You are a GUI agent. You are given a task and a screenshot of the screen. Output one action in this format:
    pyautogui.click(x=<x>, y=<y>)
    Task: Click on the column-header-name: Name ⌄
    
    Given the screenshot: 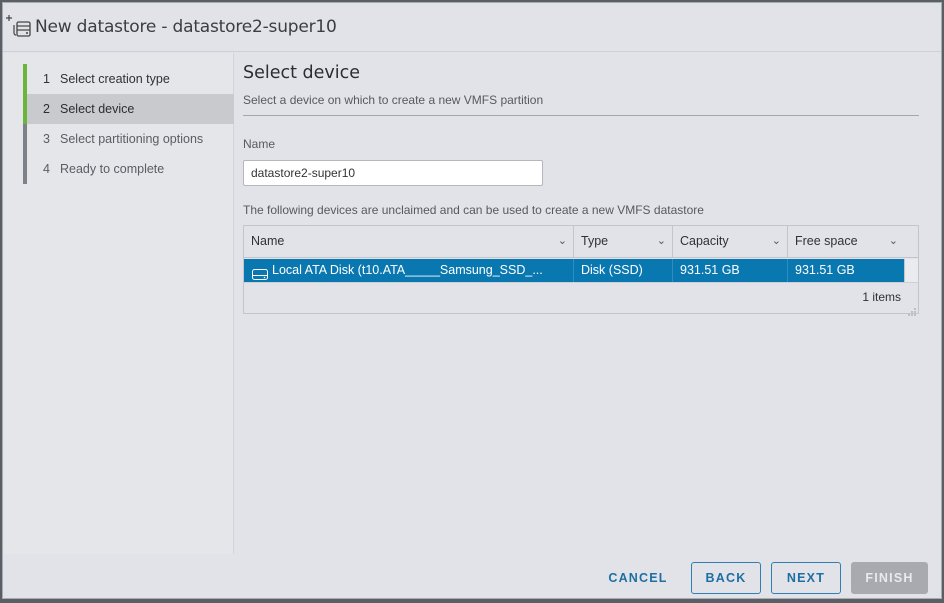 What is the action you would take?
    pyautogui.click(x=409, y=242)
    